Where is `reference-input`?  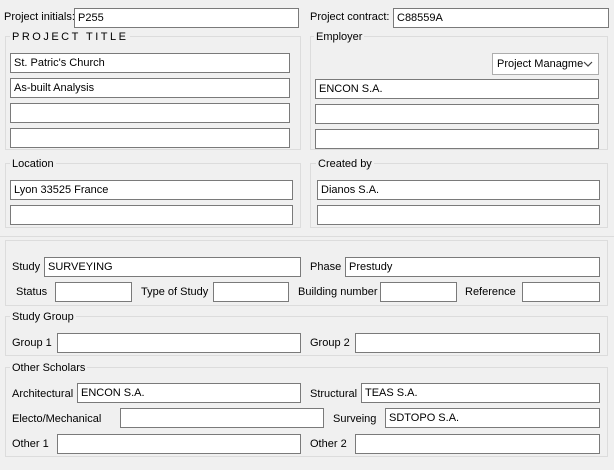
reference-input is located at coordinates (561, 292).